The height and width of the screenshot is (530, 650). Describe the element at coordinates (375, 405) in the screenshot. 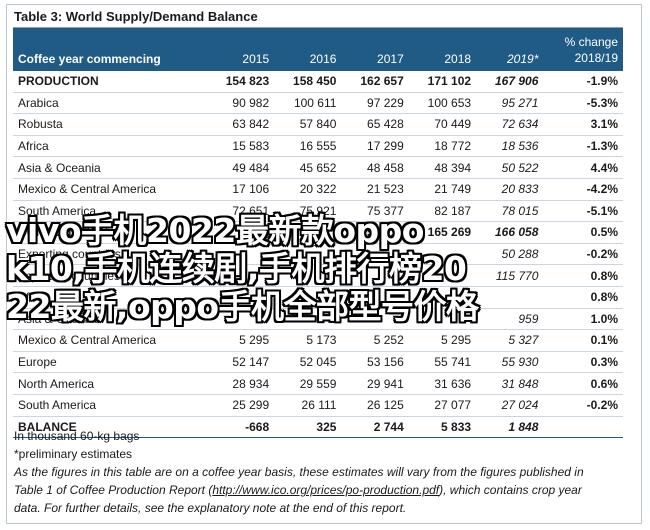

I see `row-value: 26 125` at that location.